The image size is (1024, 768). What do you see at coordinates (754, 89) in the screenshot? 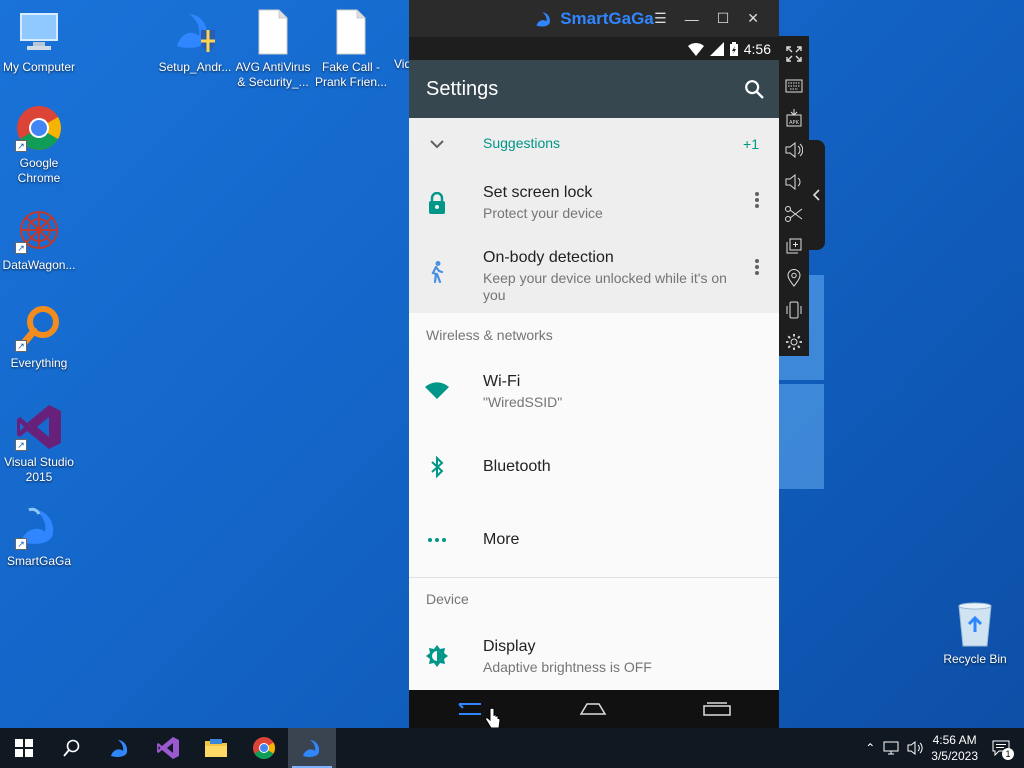
I see `search-icon` at bounding box center [754, 89].